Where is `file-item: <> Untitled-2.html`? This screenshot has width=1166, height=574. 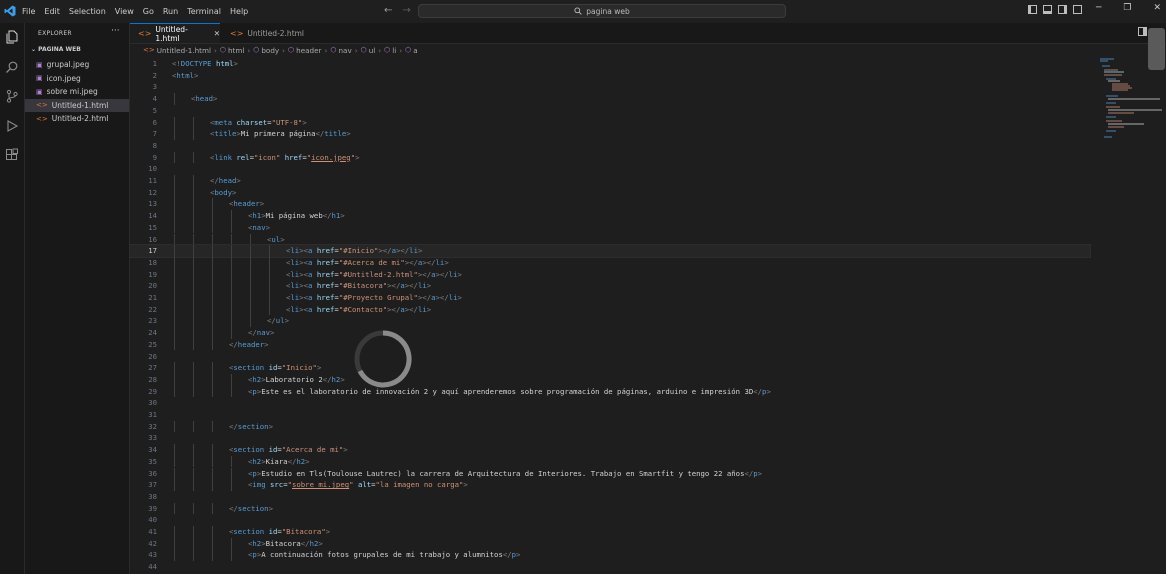 file-item: <> Untitled-2.html is located at coordinates (77, 118).